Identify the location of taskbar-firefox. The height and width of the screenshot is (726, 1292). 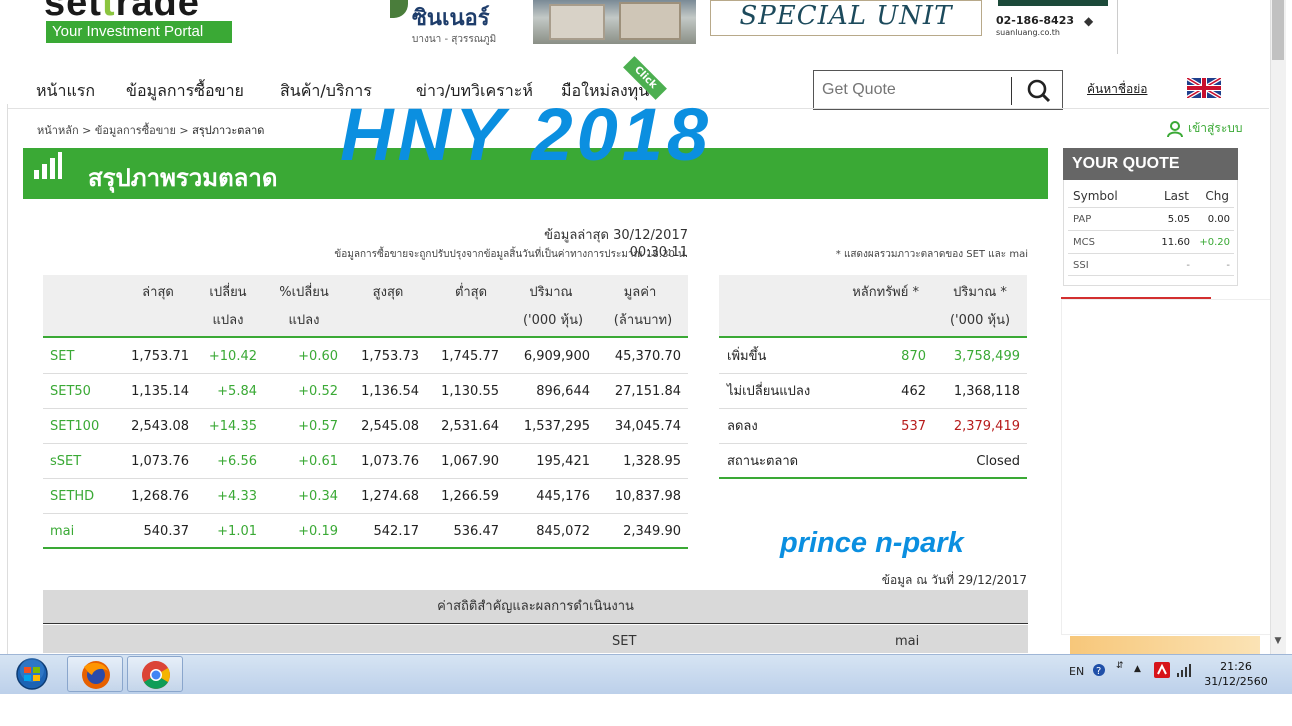
(95, 674).